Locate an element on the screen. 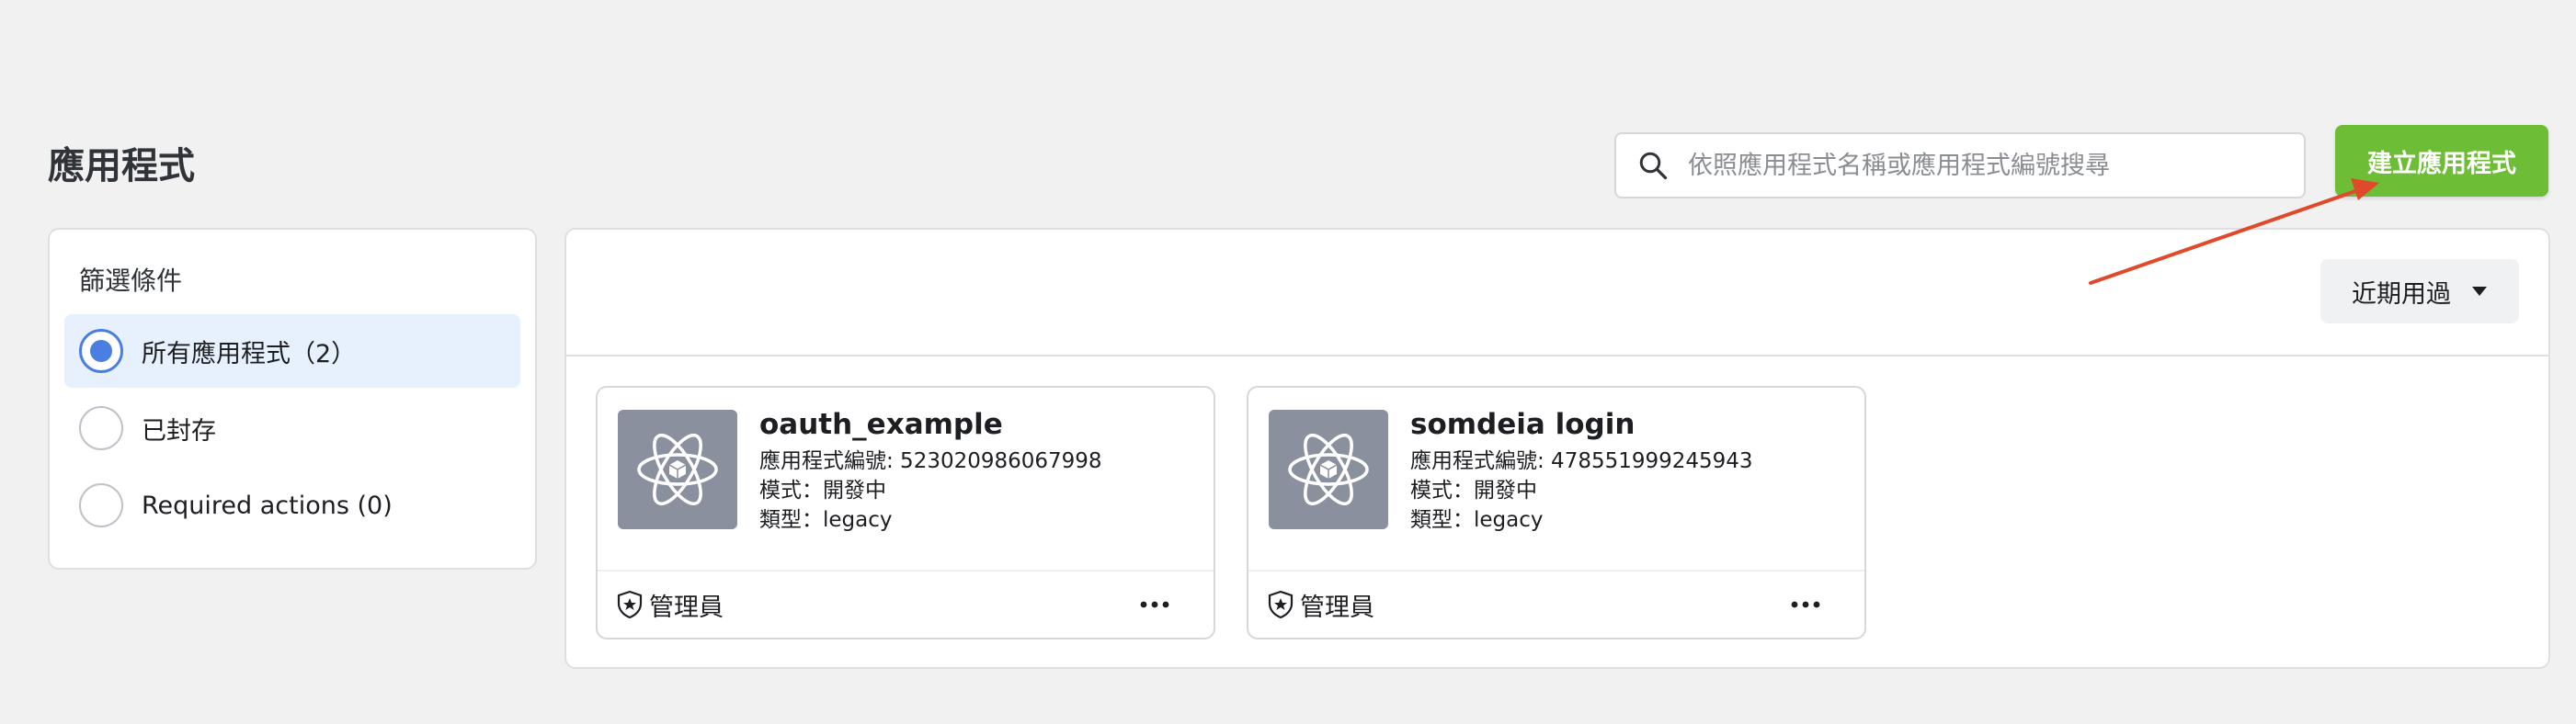 The width and height of the screenshot is (2576, 724). filter-option-label: Required actions (0) is located at coordinates (267, 505).